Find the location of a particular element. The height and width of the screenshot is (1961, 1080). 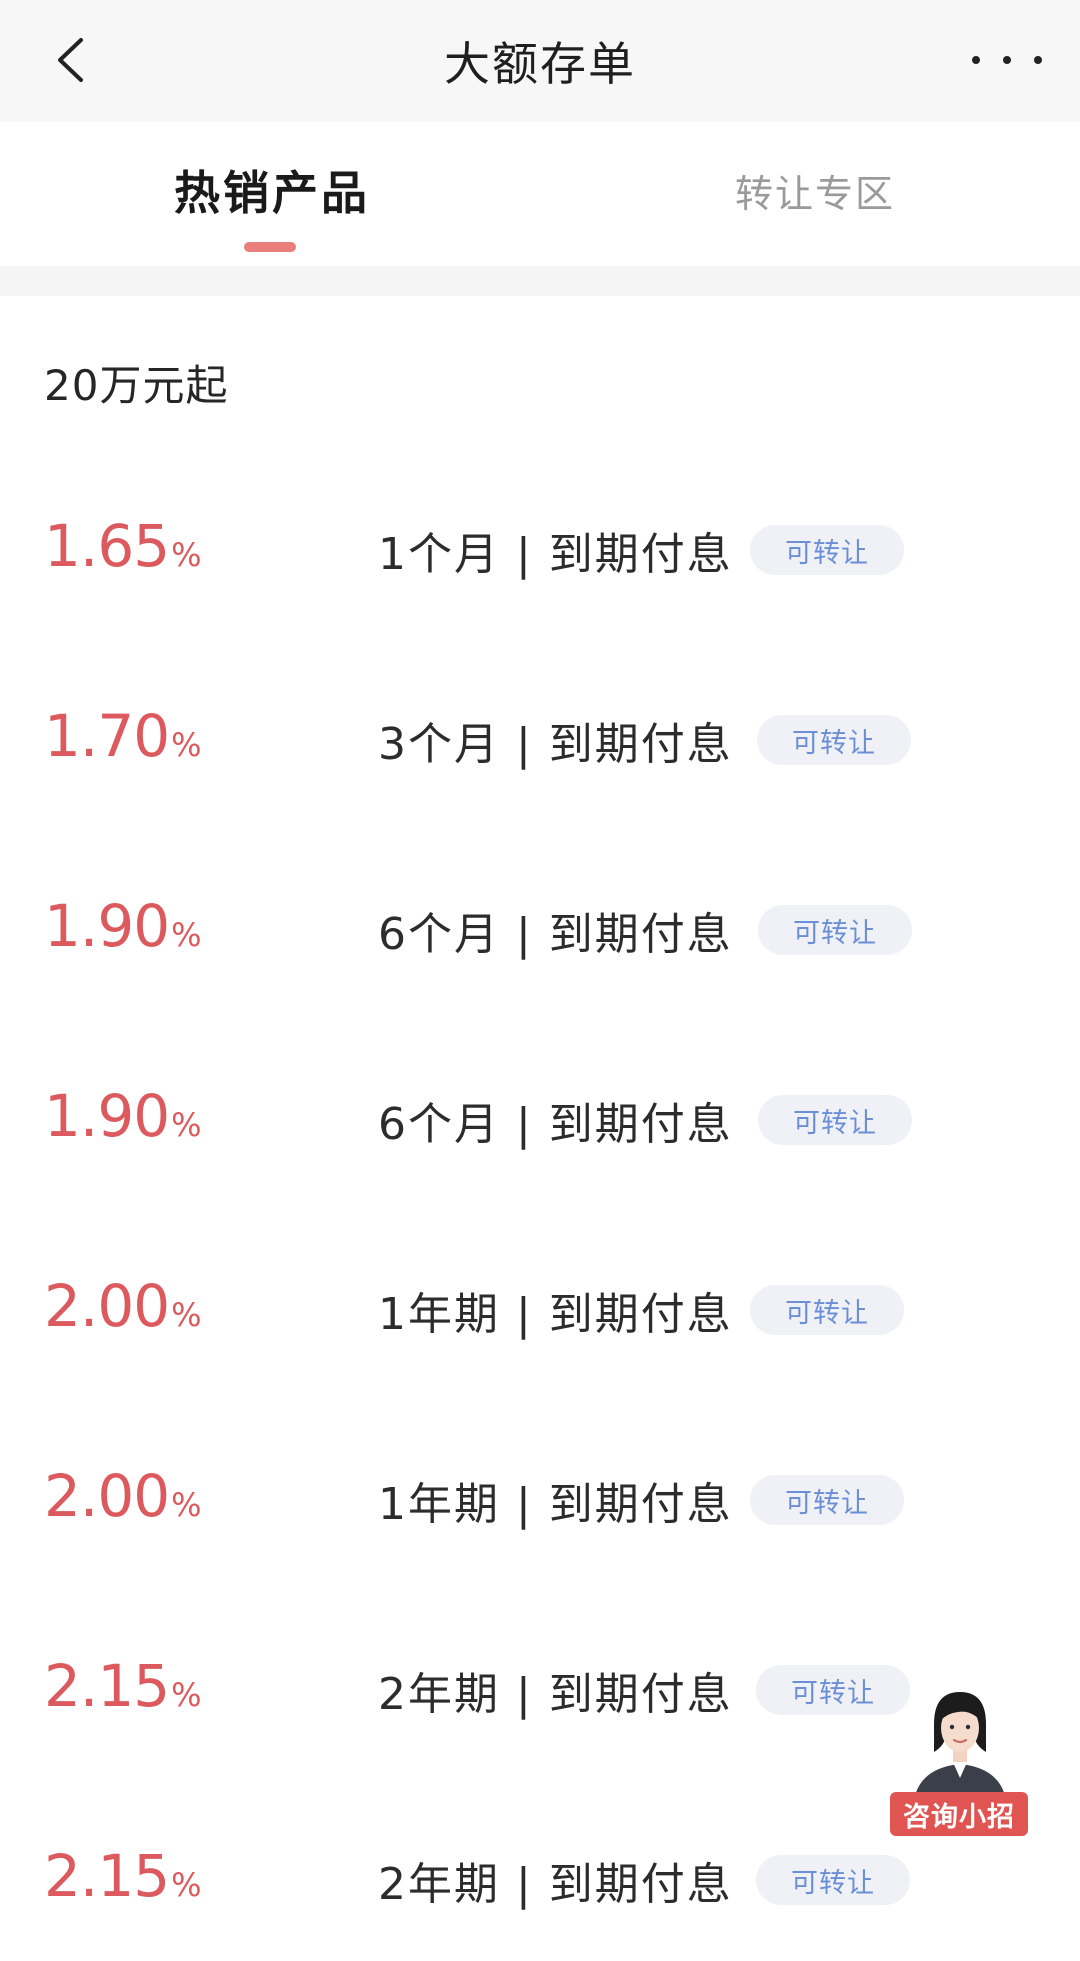

product-row: 1.65 % 1个月 | 到期付息 可转让 is located at coordinates (540, 550).